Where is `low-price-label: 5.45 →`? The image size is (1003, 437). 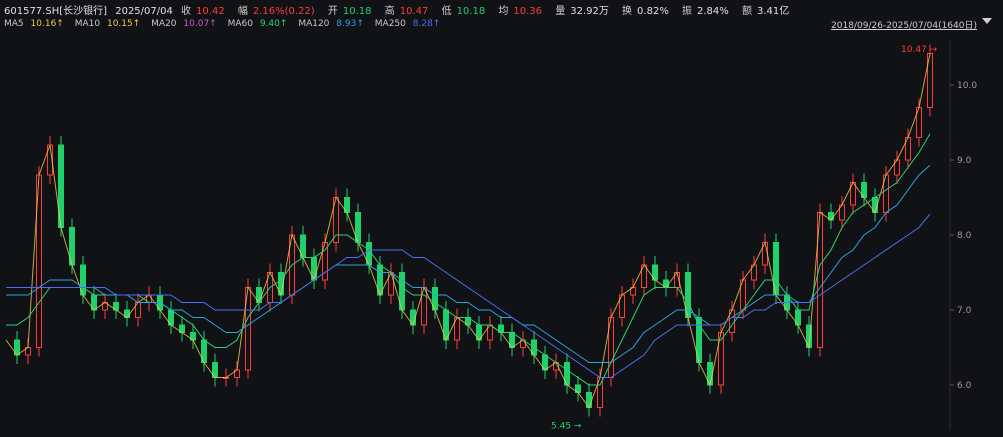
low-price-label: 5.45 → is located at coordinates (566, 426).